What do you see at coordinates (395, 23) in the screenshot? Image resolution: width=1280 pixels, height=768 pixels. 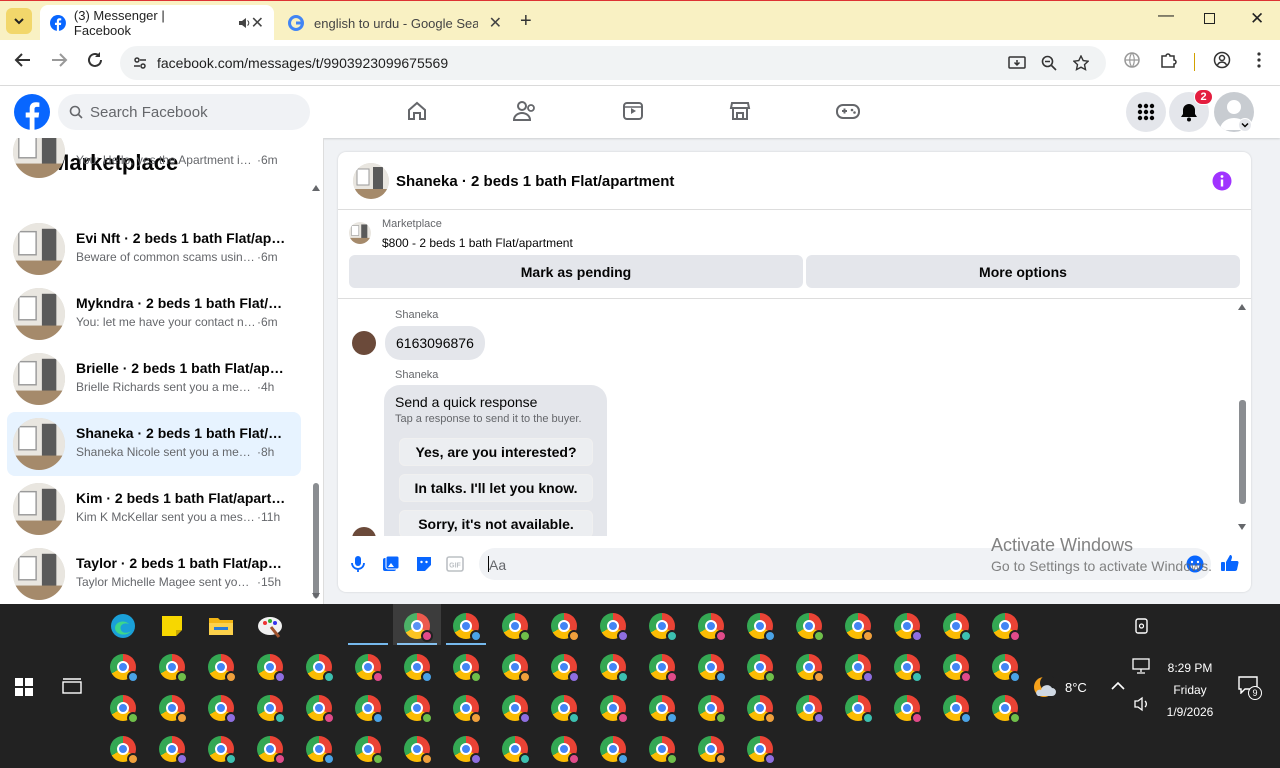 I see `tab-google-search: english to urdu - Google Search ✕` at bounding box center [395, 23].